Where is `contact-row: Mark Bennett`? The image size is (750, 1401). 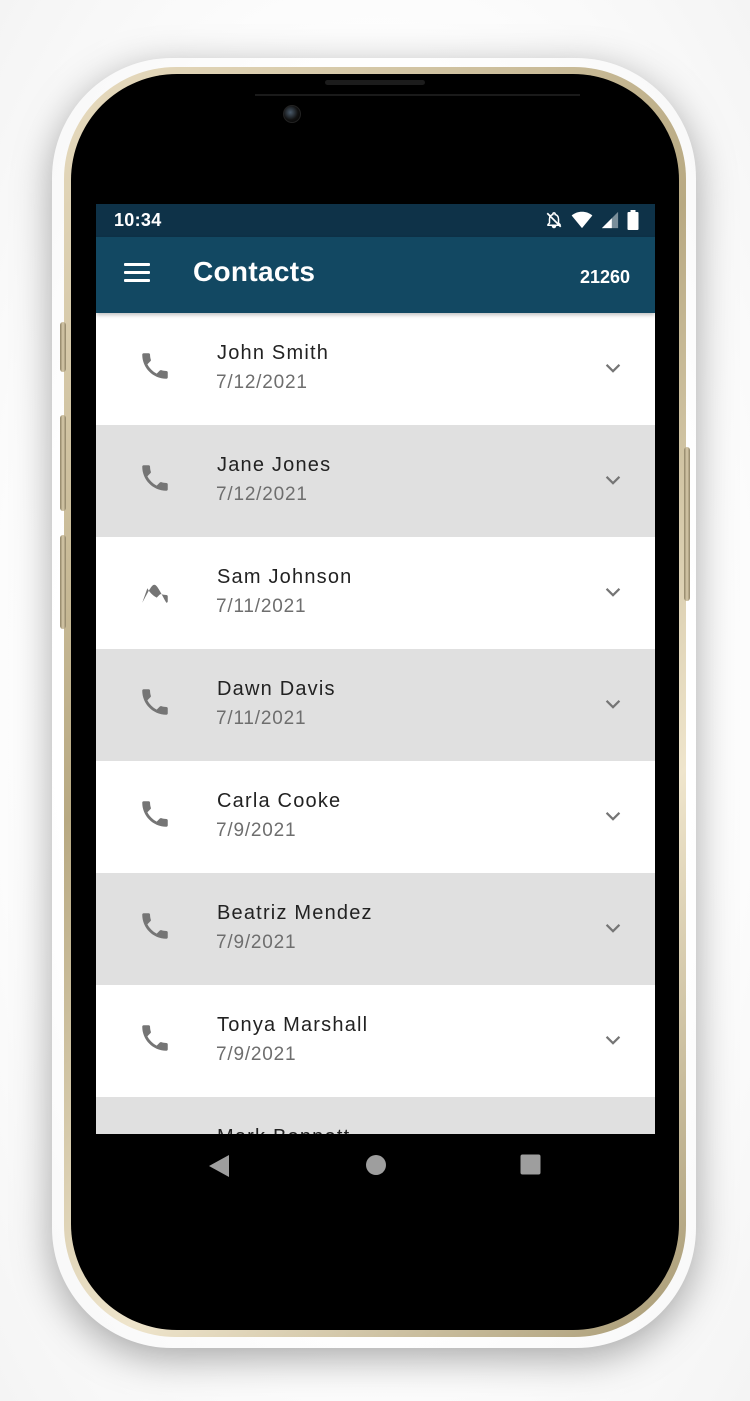 contact-row: Mark Bennett is located at coordinates (375, 1115).